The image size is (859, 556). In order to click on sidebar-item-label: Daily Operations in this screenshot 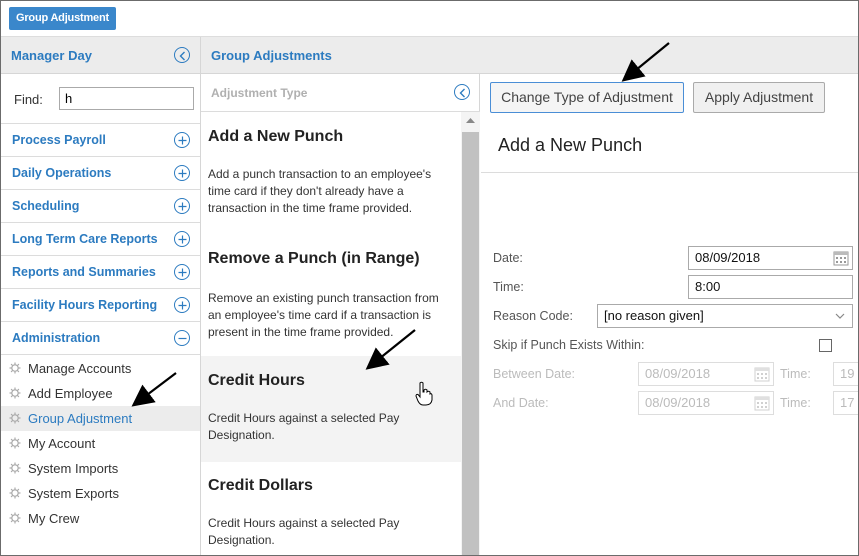, I will do `click(62, 173)`.